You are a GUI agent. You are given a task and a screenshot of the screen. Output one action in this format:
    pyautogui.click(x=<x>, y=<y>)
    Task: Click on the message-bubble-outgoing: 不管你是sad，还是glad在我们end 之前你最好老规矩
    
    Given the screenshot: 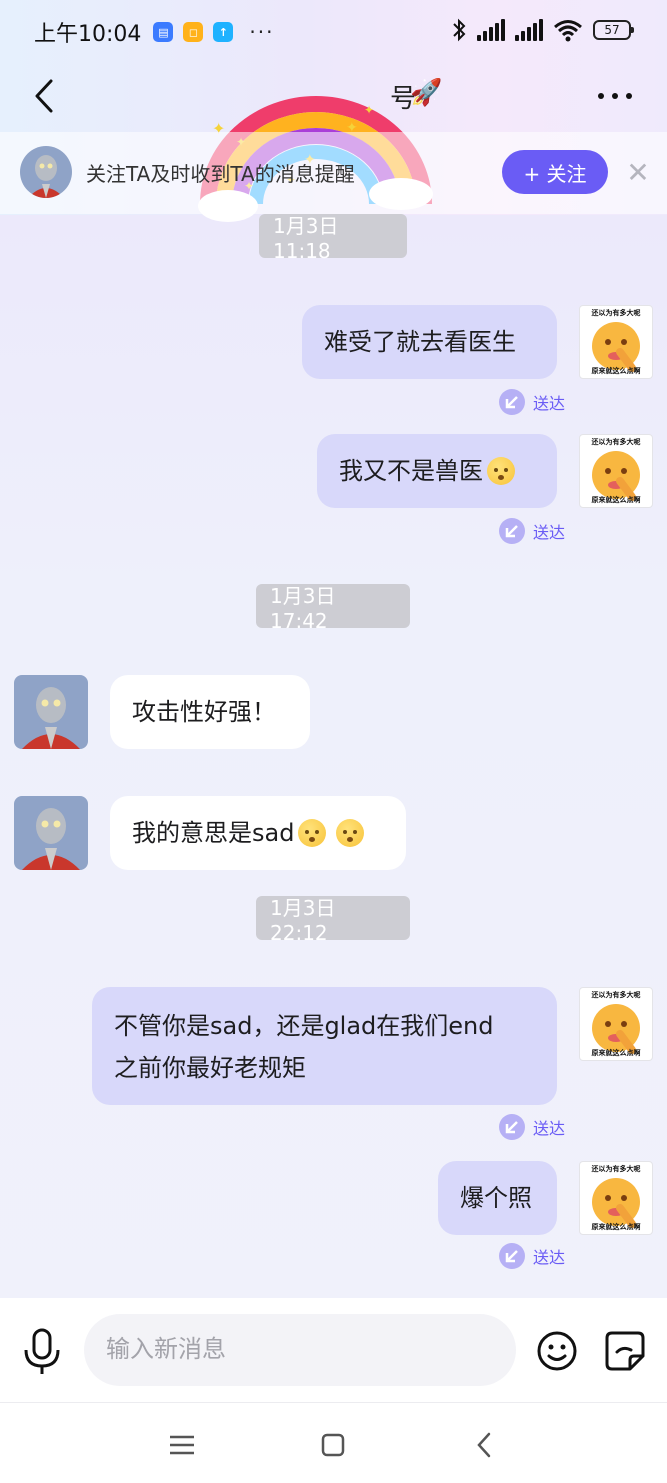 What is the action you would take?
    pyautogui.click(x=324, y=1046)
    